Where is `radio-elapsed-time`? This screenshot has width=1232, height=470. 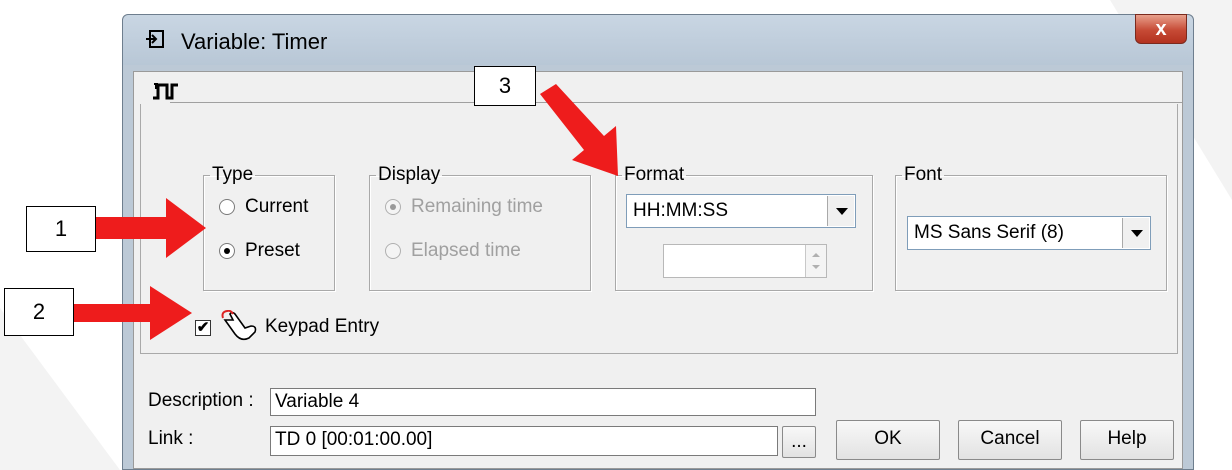 radio-elapsed-time is located at coordinates (393, 251).